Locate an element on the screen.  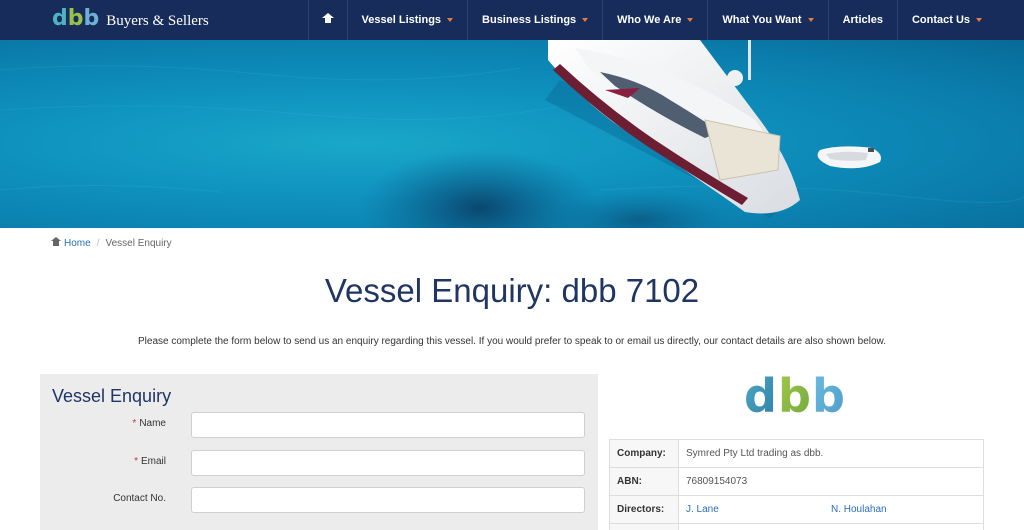
empty-key is located at coordinates (644, 526).